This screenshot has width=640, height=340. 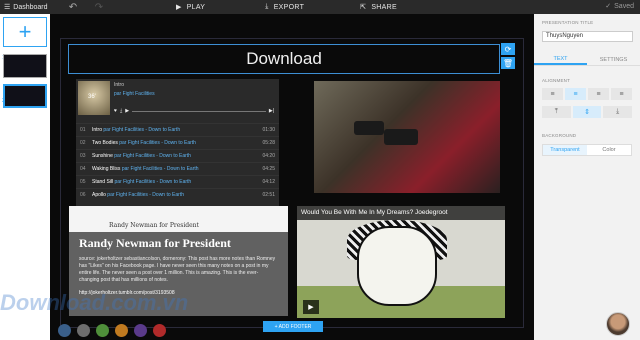 What do you see at coordinates (613, 59) in the screenshot?
I see `tab-settings: SETTINGS` at bounding box center [613, 59].